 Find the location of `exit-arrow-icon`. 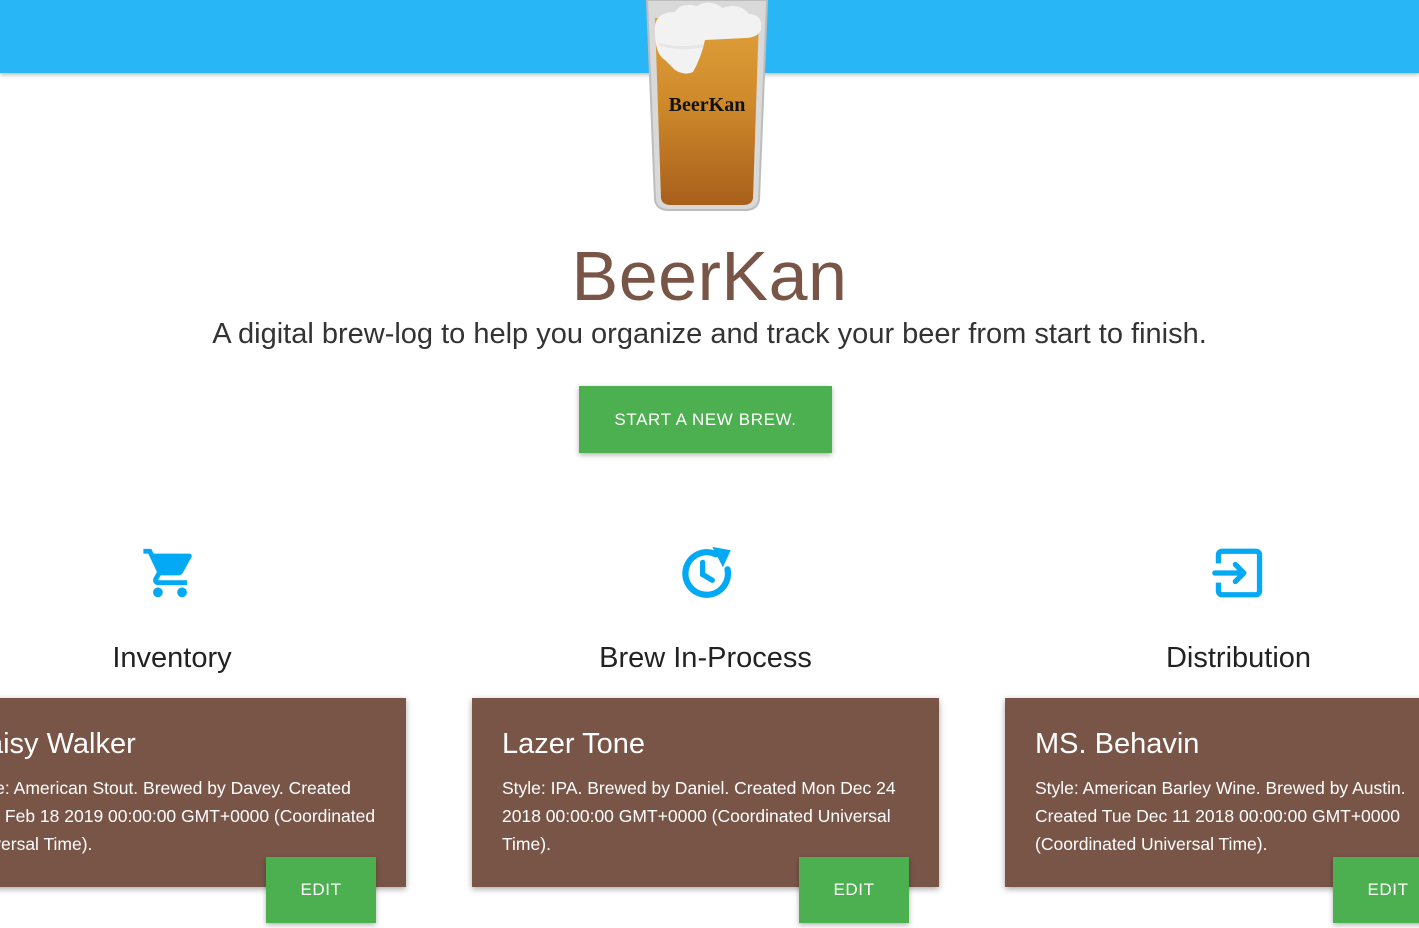

exit-arrow-icon is located at coordinates (1239, 575).